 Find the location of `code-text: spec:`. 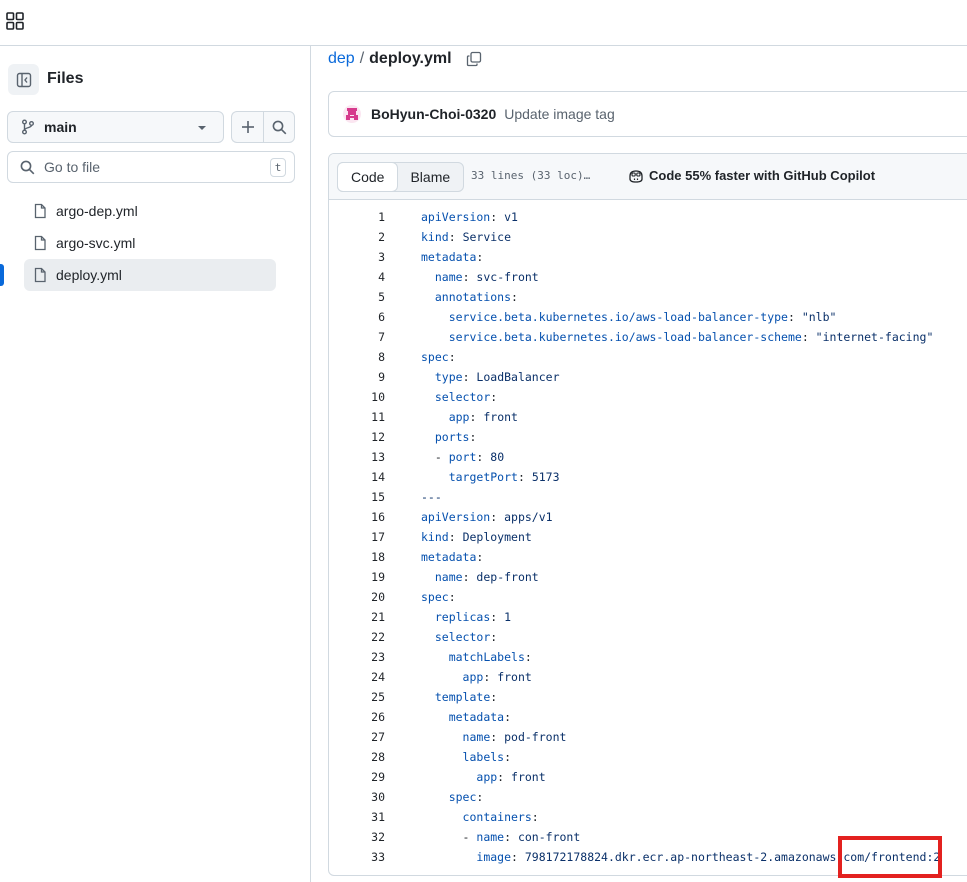

code-text: spec: is located at coordinates (438, 597).